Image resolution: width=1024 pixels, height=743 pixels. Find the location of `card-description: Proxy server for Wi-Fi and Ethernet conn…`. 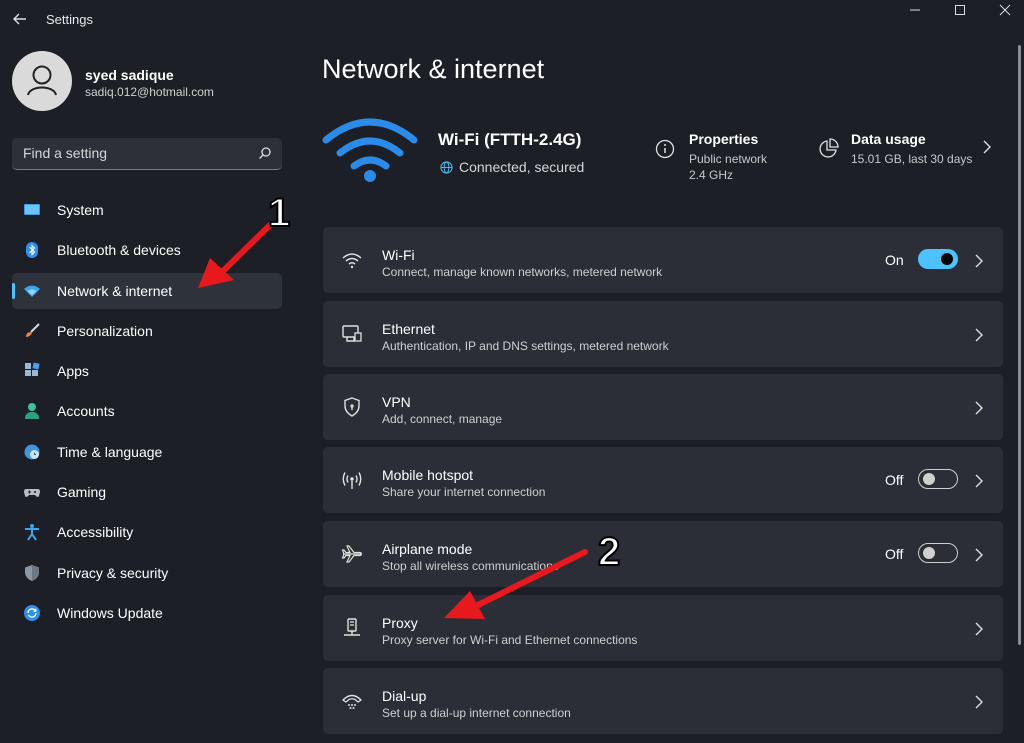

card-description: Proxy server for Wi-Fi and Ethernet conn… is located at coordinates (510, 640).